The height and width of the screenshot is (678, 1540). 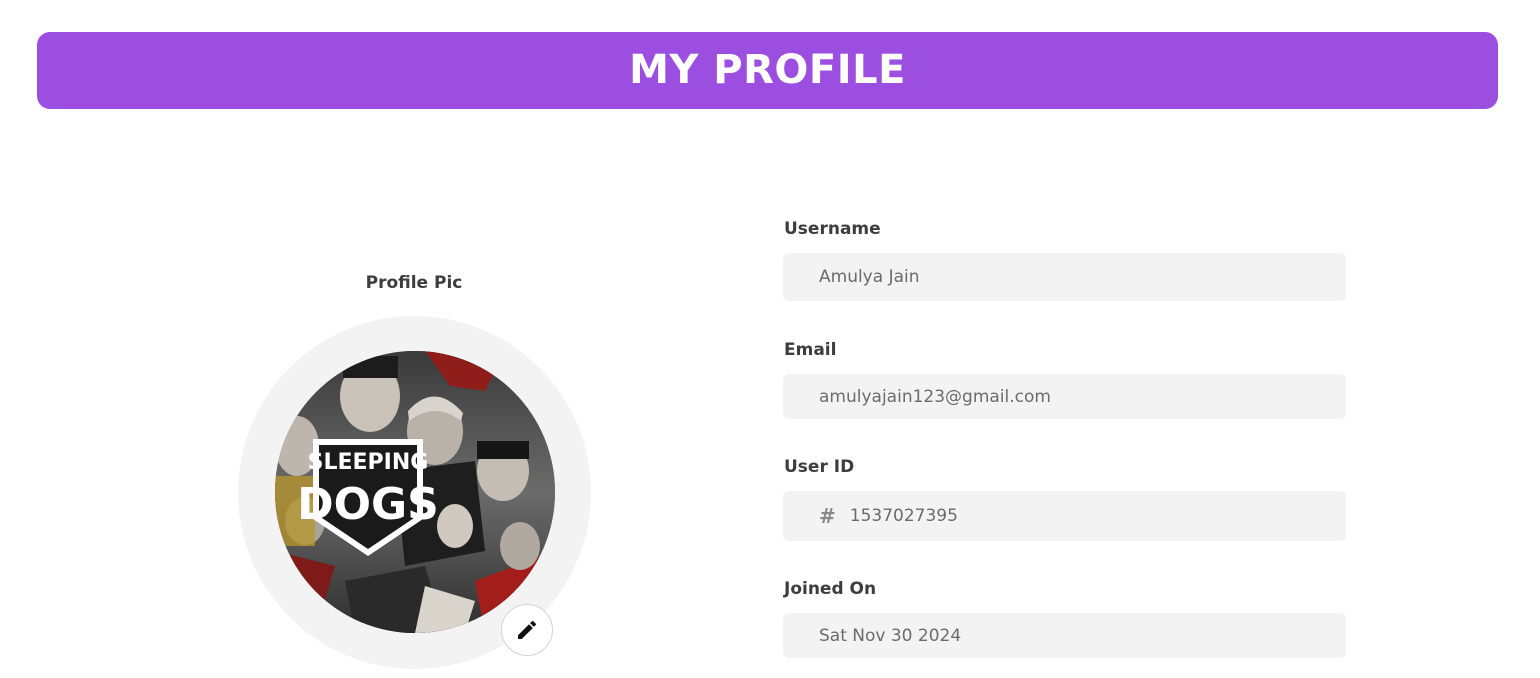 I want to click on pencil-icon, so click(x=527, y=629).